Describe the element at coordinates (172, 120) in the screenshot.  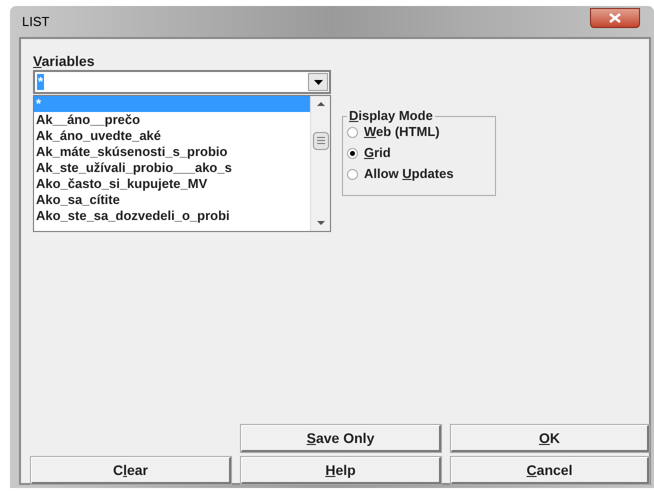
I see `list-item: Ak__áno__prečo` at that location.